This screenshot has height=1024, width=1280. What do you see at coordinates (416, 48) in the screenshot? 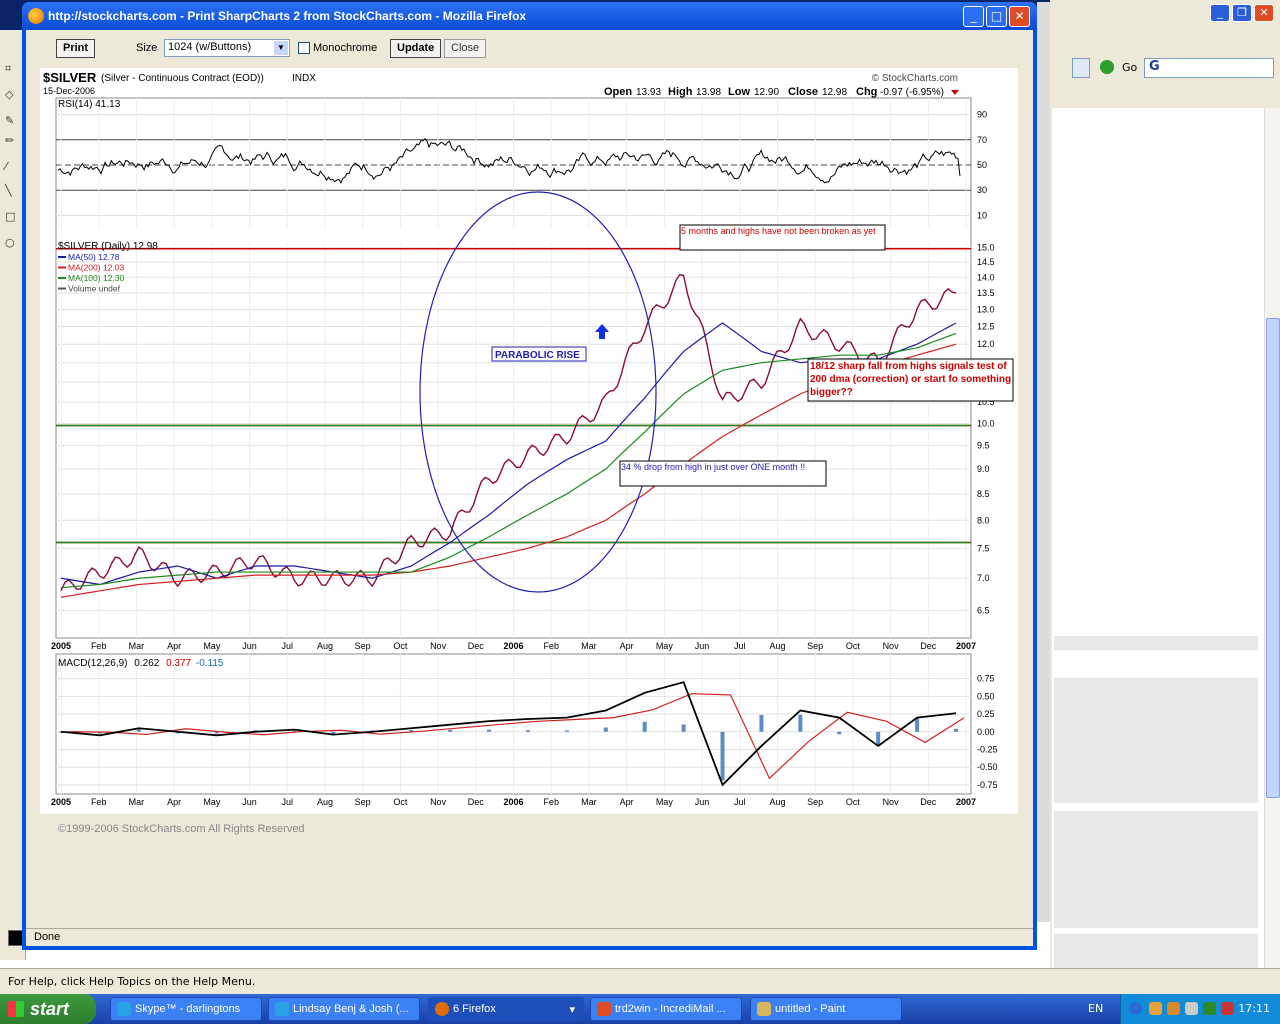
I see `update-button: Update` at bounding box center [416, 48].